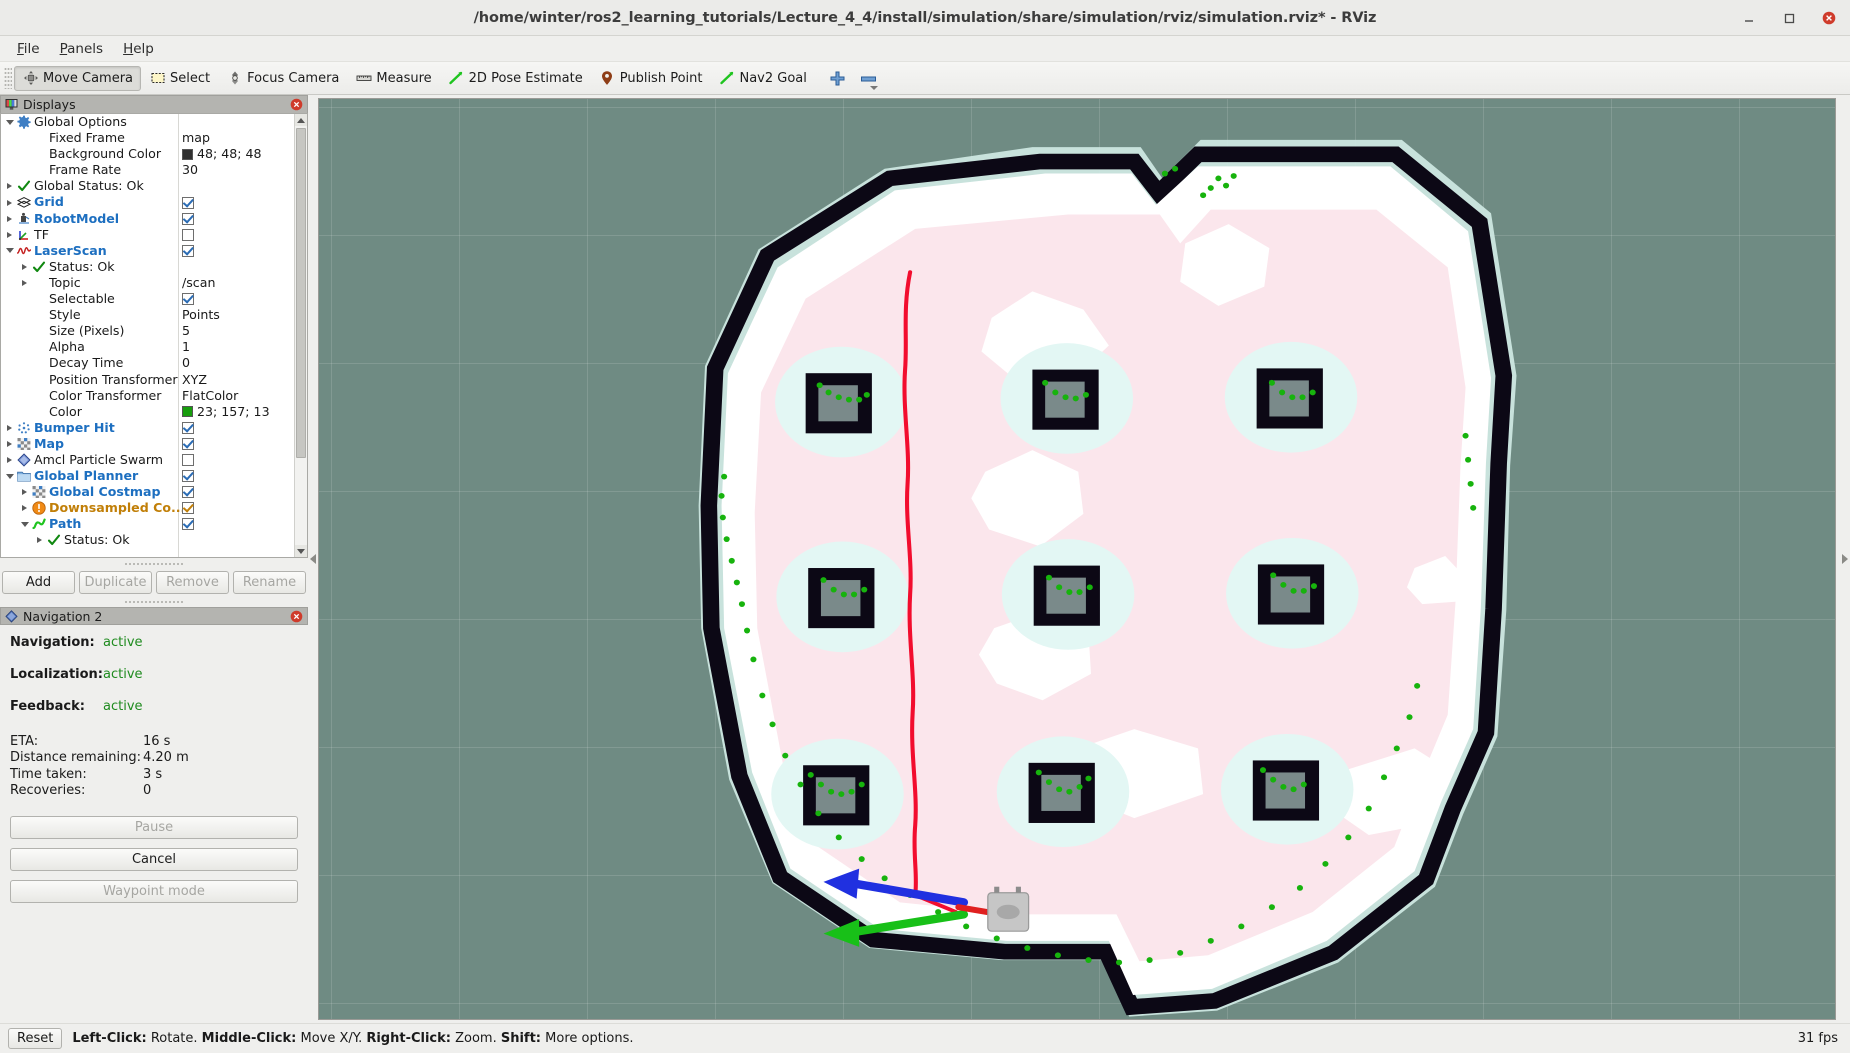  What do you see at coordinates (393, 78) in the screenshot?
I see `tool-measure: Measure` at bounding box center [393, 78].